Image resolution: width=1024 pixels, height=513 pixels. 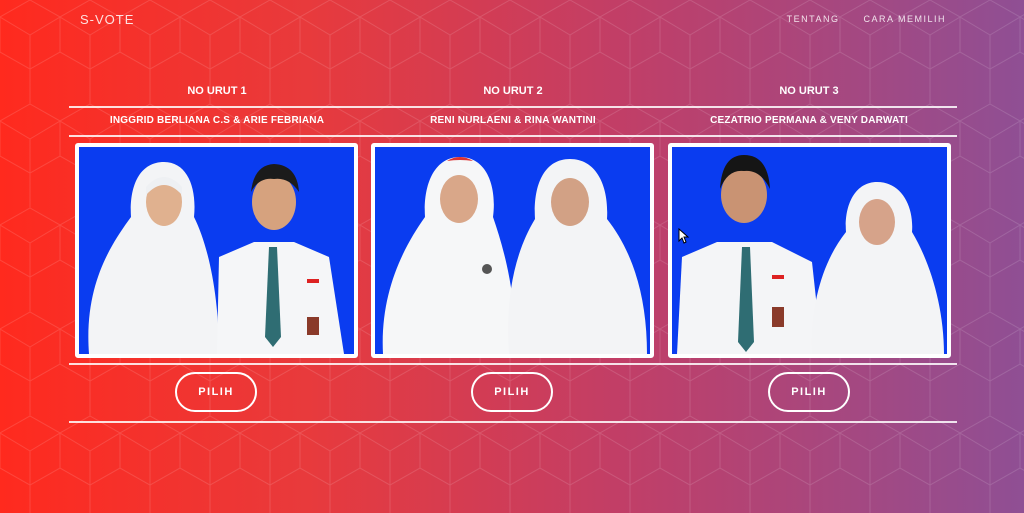 I want to click on nav-link-cara-memilih: CARA MEMILIH, so click(x=904, y=19).